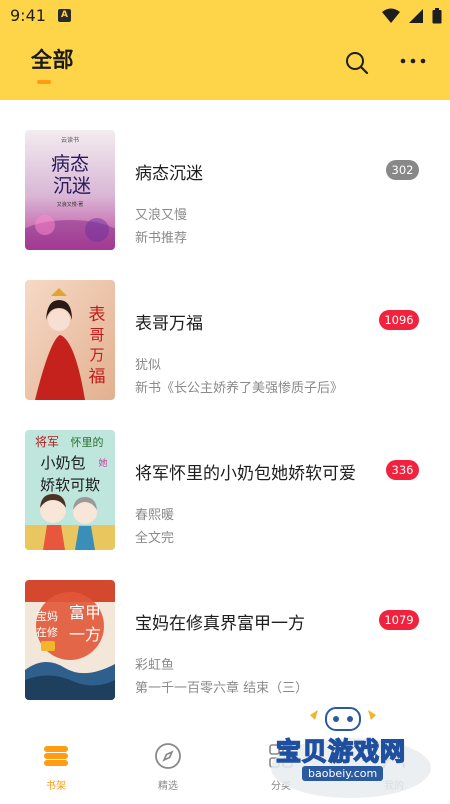  Describe the element at coordinates (85, 634) in the screenshot. I see `svg-text: 一方` at that location.